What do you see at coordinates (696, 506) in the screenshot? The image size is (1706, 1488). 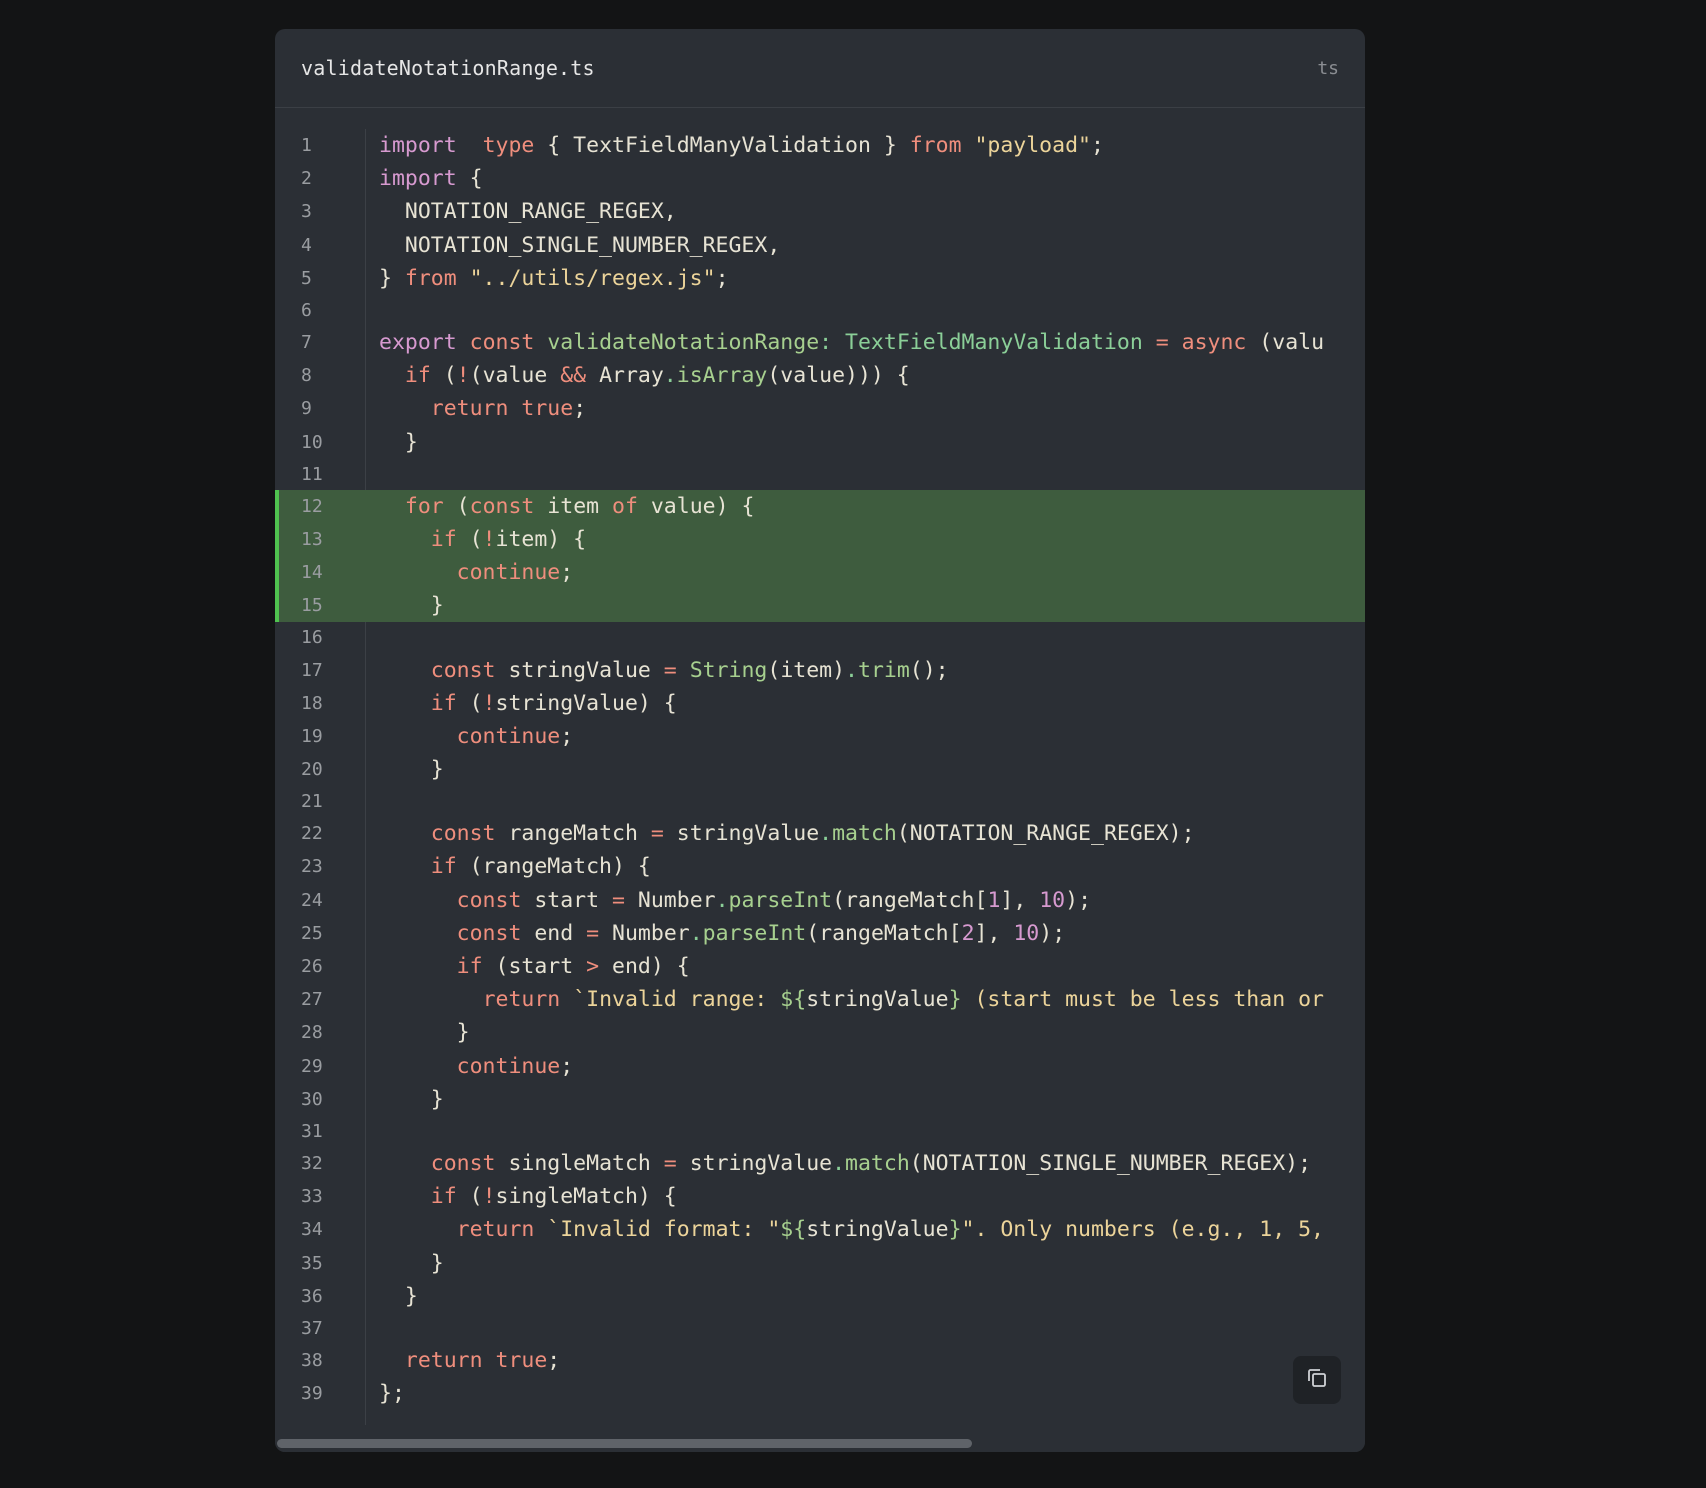 I see `code-token: value) {` at bounding box center [696, 506].